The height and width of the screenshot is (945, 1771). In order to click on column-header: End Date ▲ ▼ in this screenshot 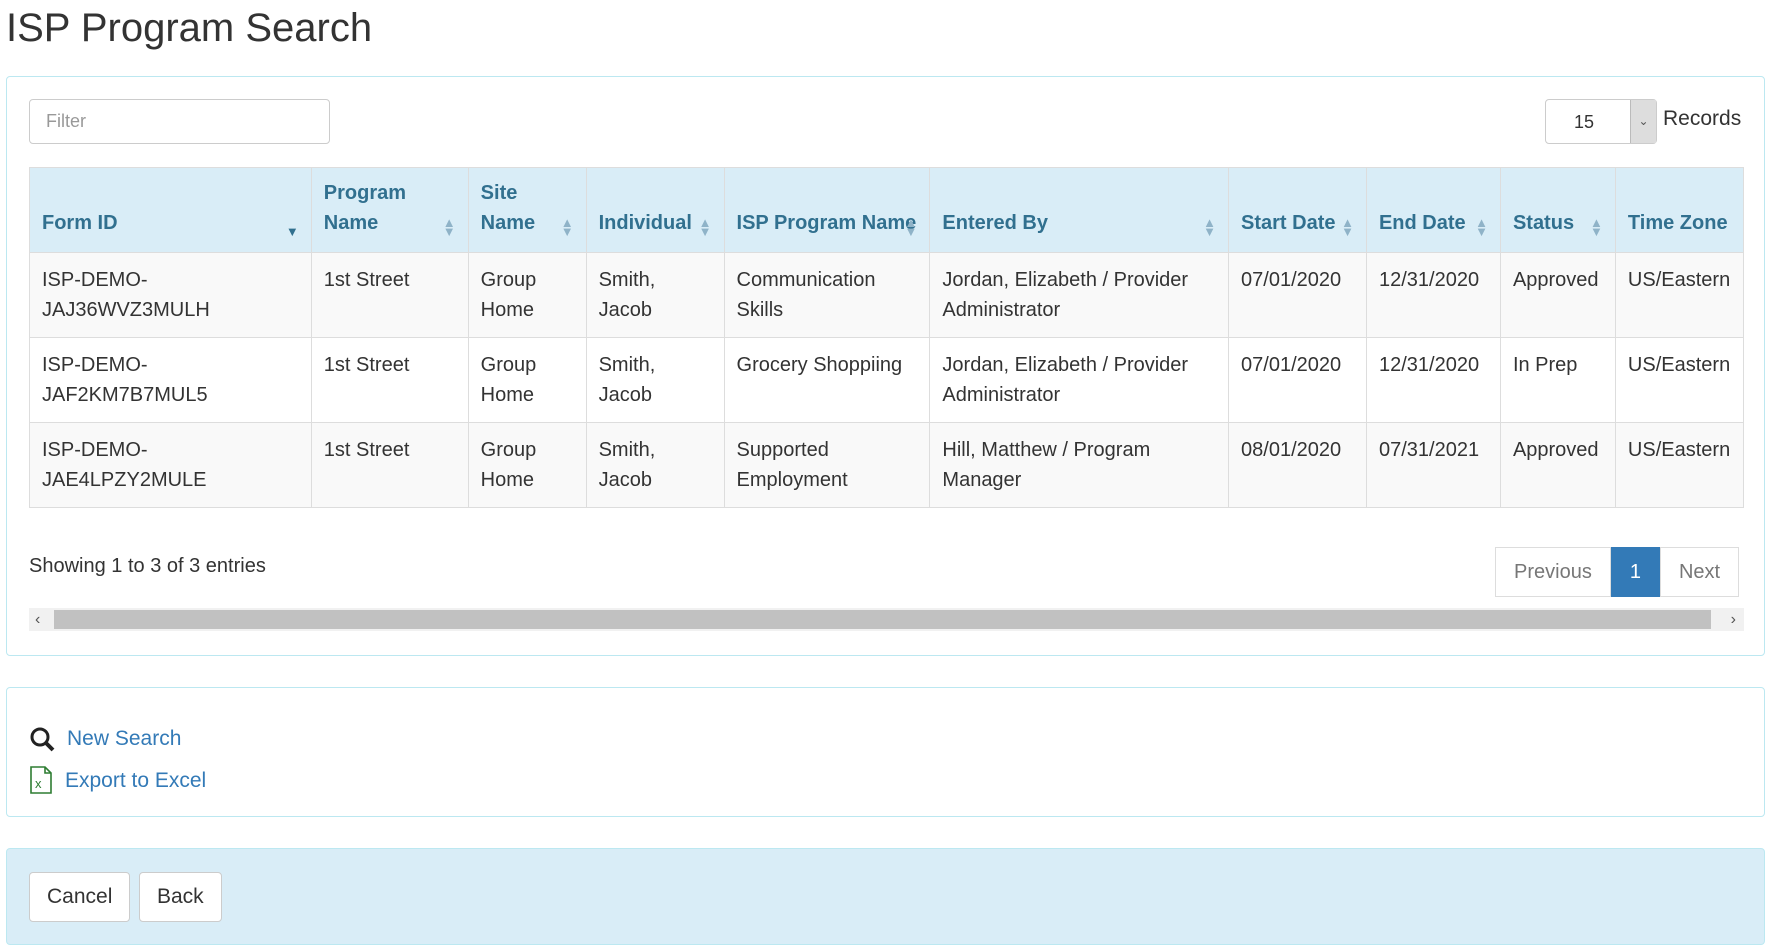, I will do `click(1433, 210)`.